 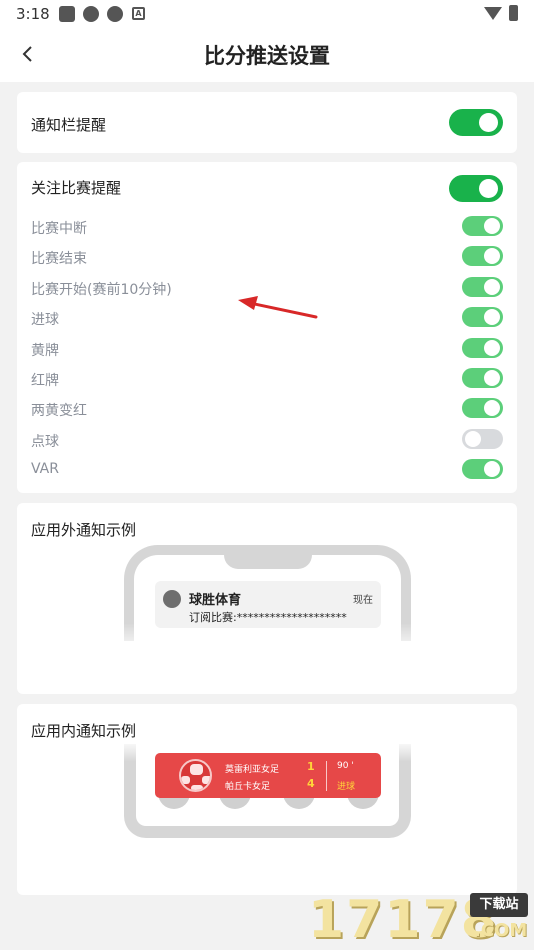 I want to click on toggle-goal, so click(x=482, y=317).